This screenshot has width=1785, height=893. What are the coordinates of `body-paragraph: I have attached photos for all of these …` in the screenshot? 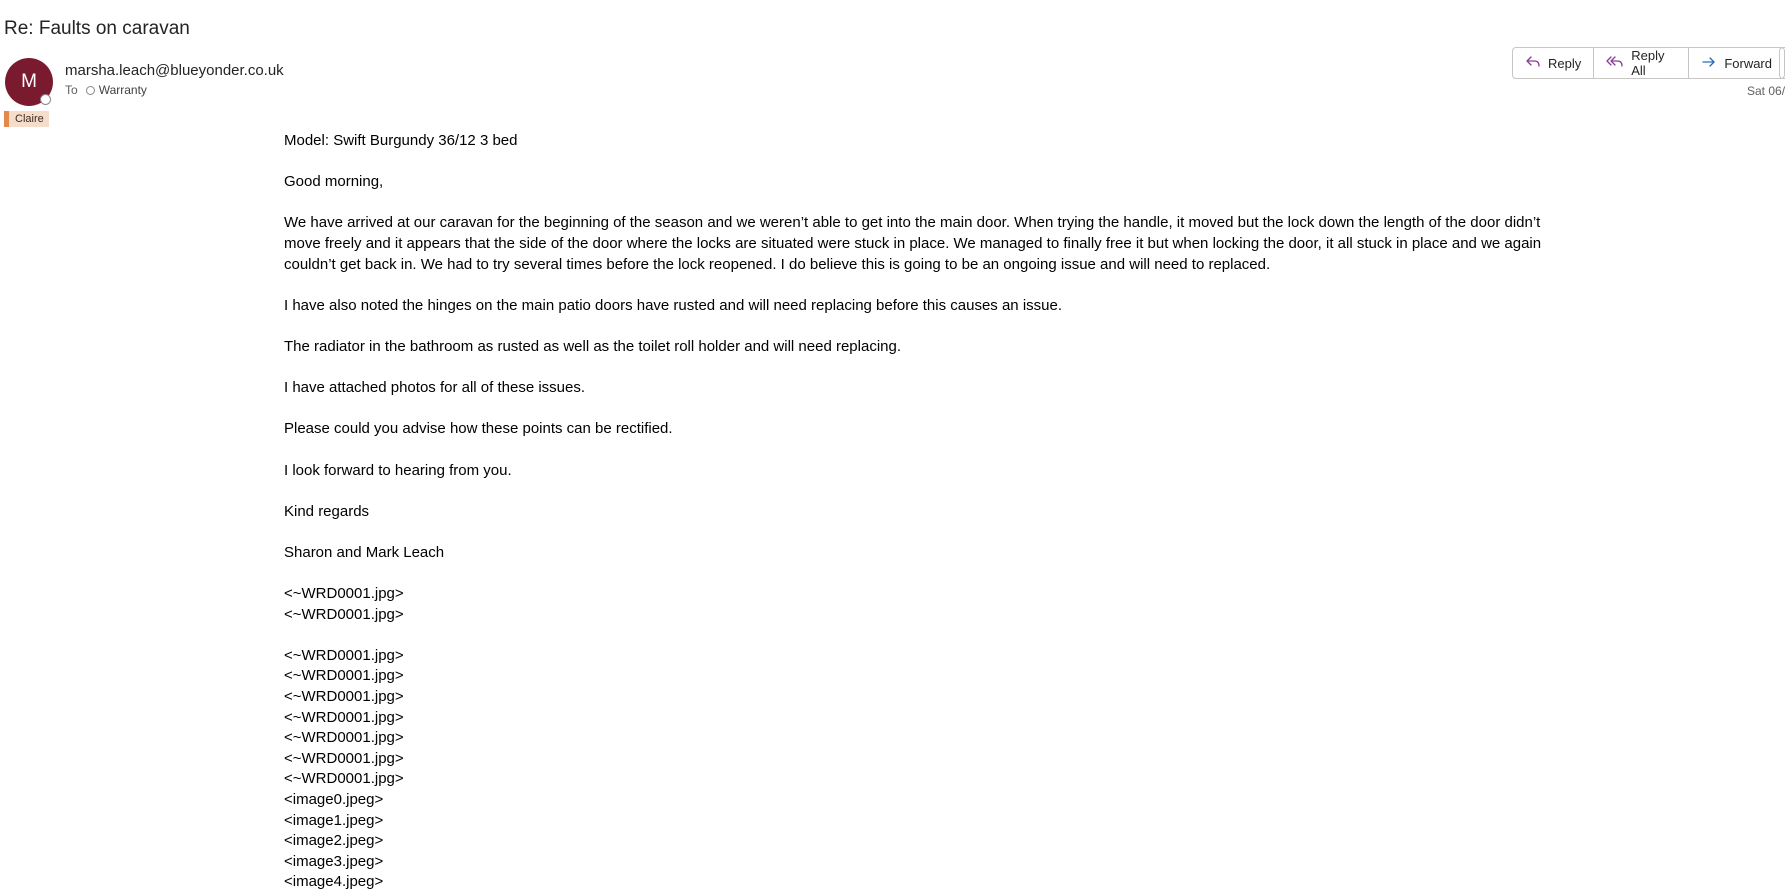 It's located at (435, 388).